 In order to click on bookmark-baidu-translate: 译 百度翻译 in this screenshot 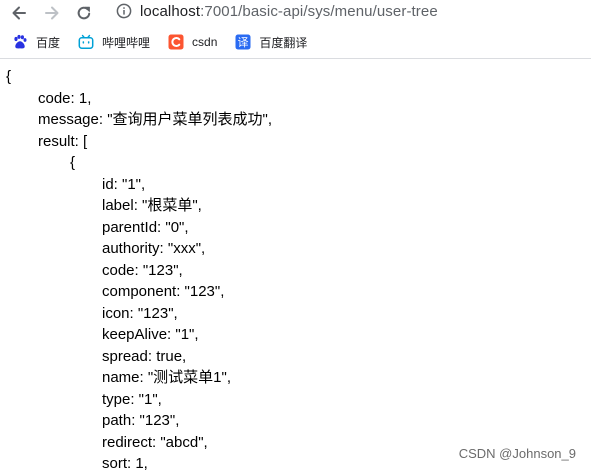, I will do `click(271, 42)`.